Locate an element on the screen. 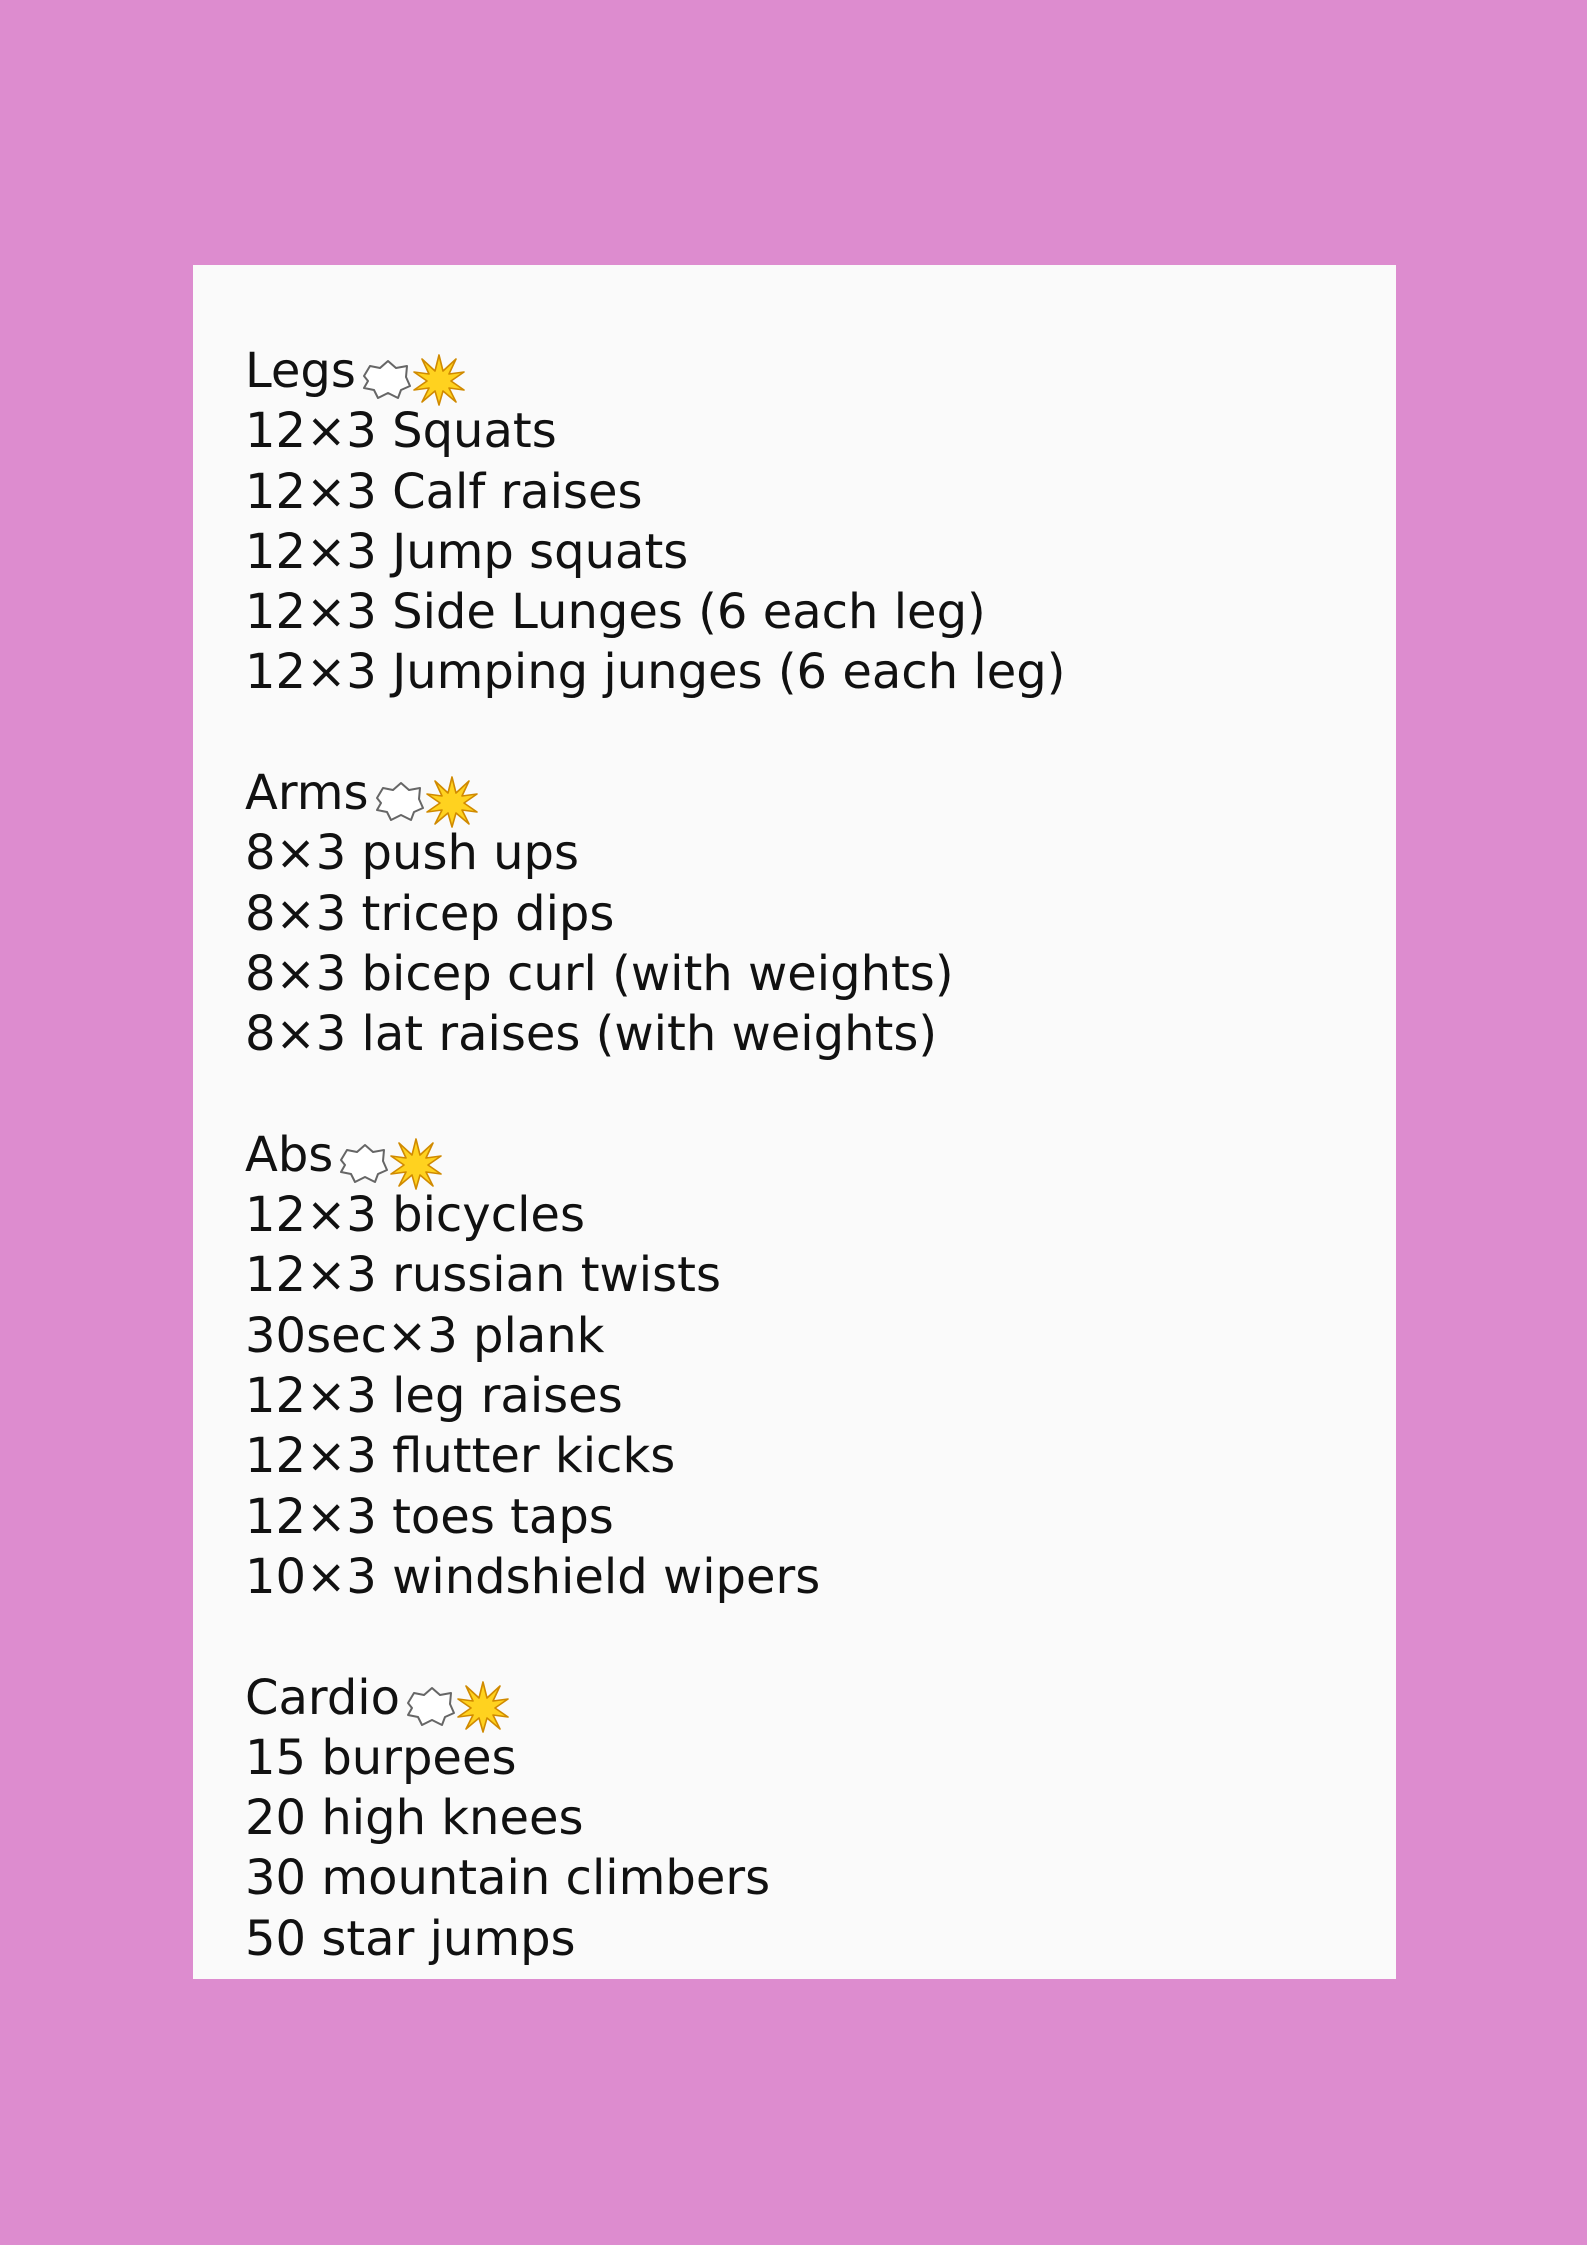  section-heading: Arms is located at coordinates (810, 795).